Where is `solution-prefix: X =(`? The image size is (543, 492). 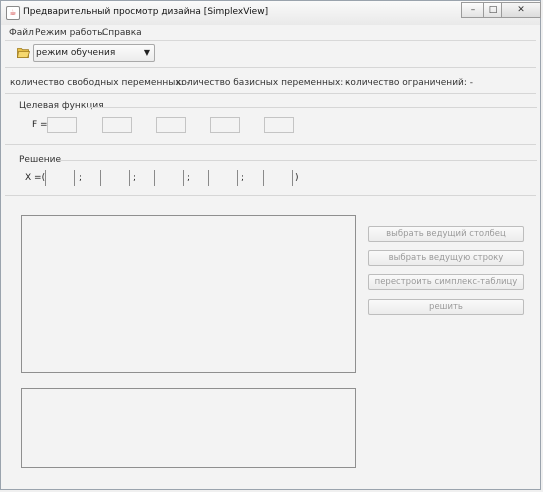
solution-prefix: X =( is located at coordinates (35, 178).